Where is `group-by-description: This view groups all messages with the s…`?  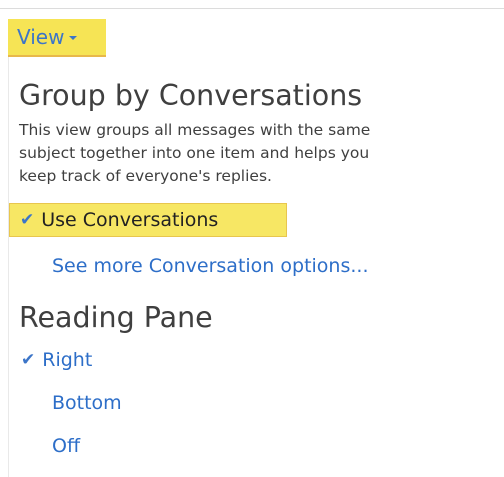
group-by-description: This view groups all messages with the s… is located at coordinates (256, 153).